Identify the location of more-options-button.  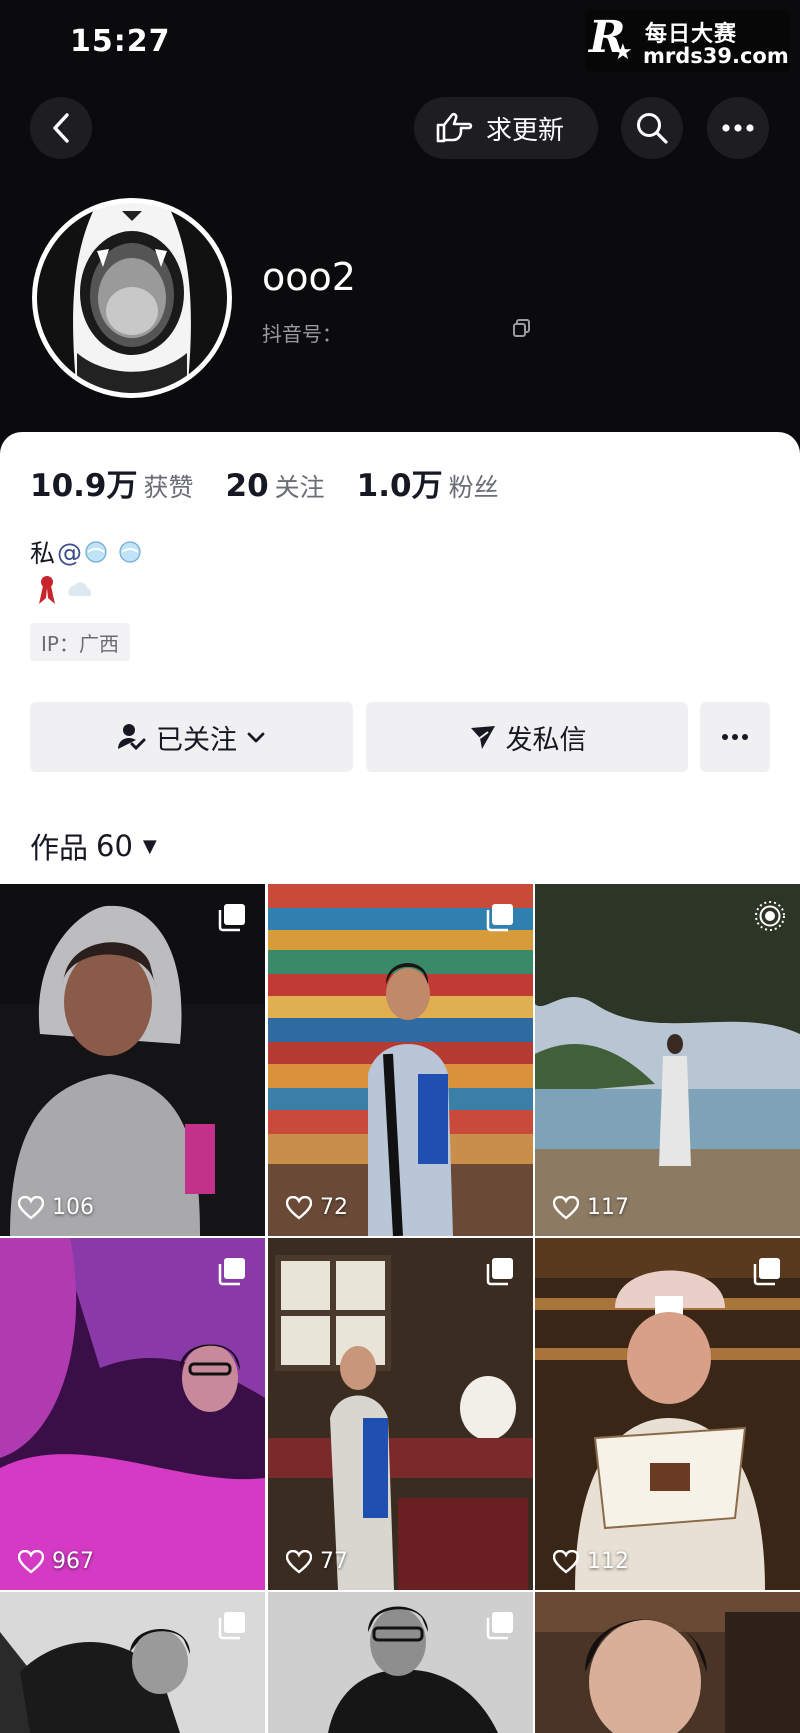
(735, 737).